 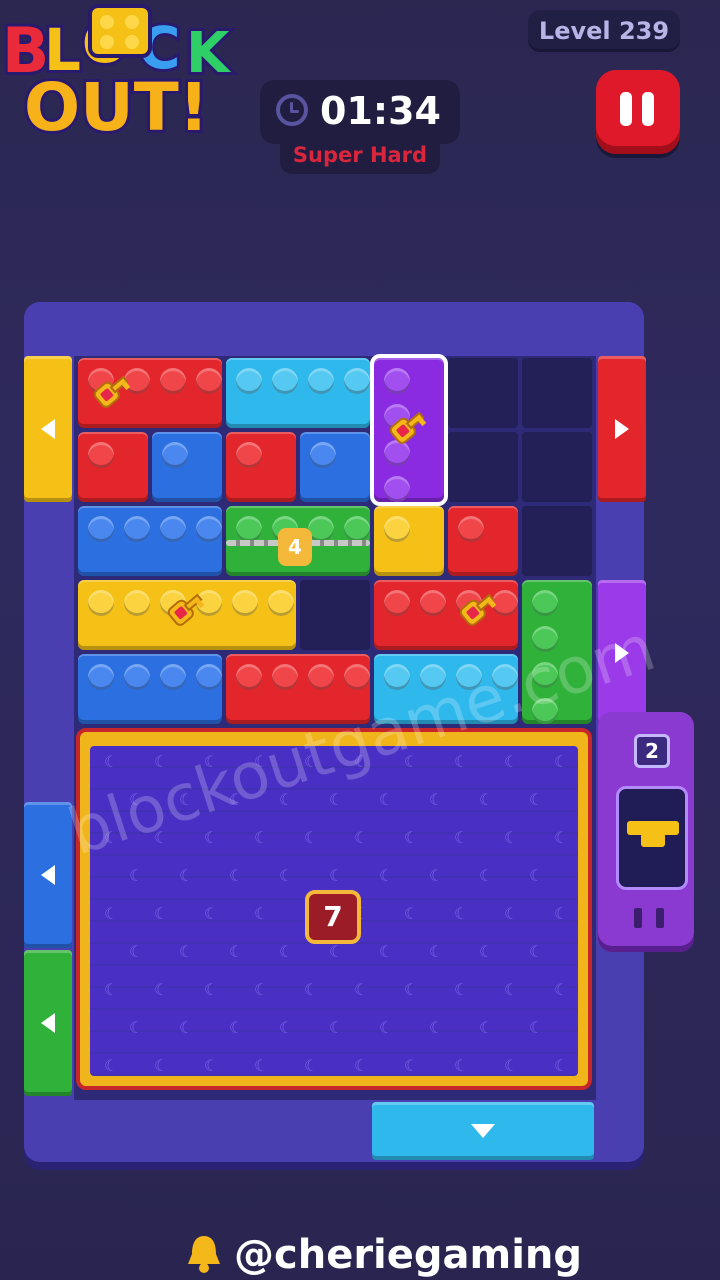 What do you see at coordinates (116, 107) in the screenshot?
I see `svg-text: OUT!` at bounding box center [116, 107].